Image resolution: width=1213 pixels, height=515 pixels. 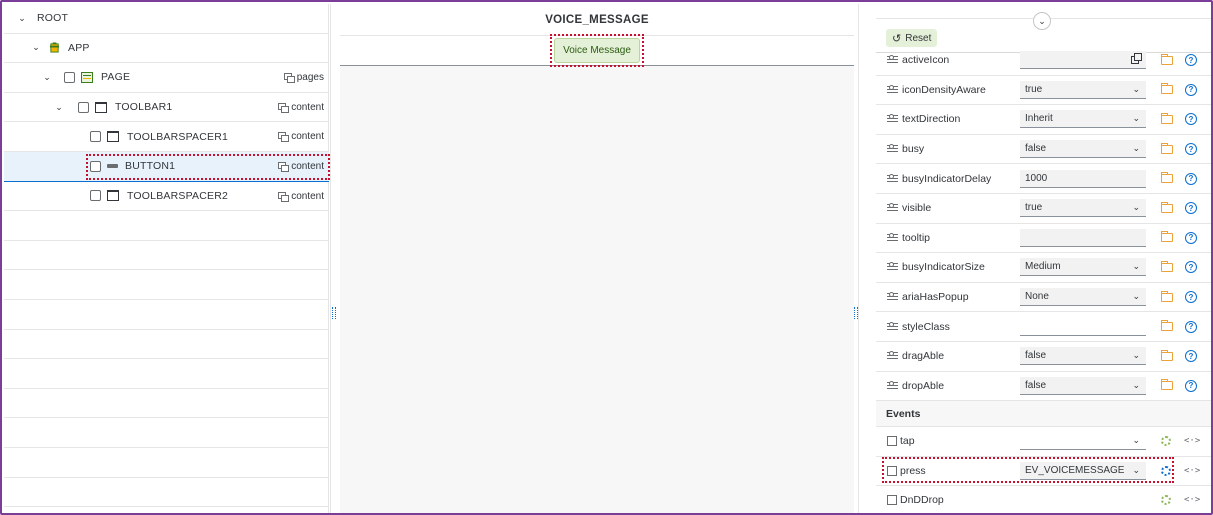 I want to click on value-help-icon, so click(x=1136, y=59).